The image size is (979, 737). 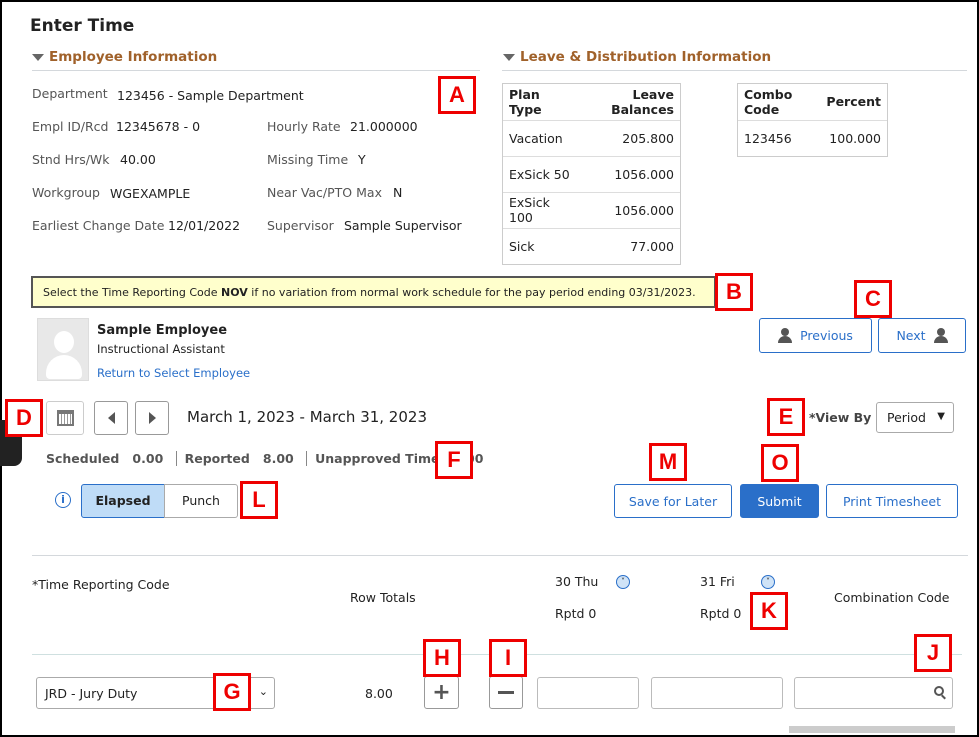 What do you see at coordinates (668, 462) in the screenshot?
I see `callout-m: M` at bounding box center [668, 462].